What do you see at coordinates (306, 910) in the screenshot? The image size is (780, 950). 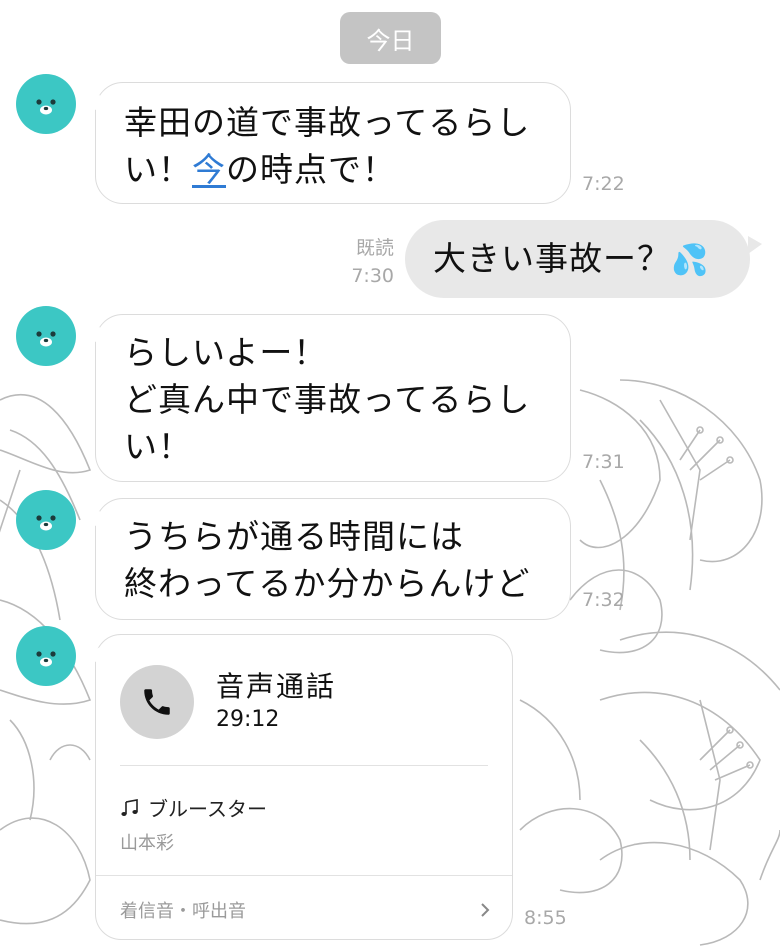 I see `ringtone-settings-row: 着信音・呼出音` at bounding box center [306, 910].